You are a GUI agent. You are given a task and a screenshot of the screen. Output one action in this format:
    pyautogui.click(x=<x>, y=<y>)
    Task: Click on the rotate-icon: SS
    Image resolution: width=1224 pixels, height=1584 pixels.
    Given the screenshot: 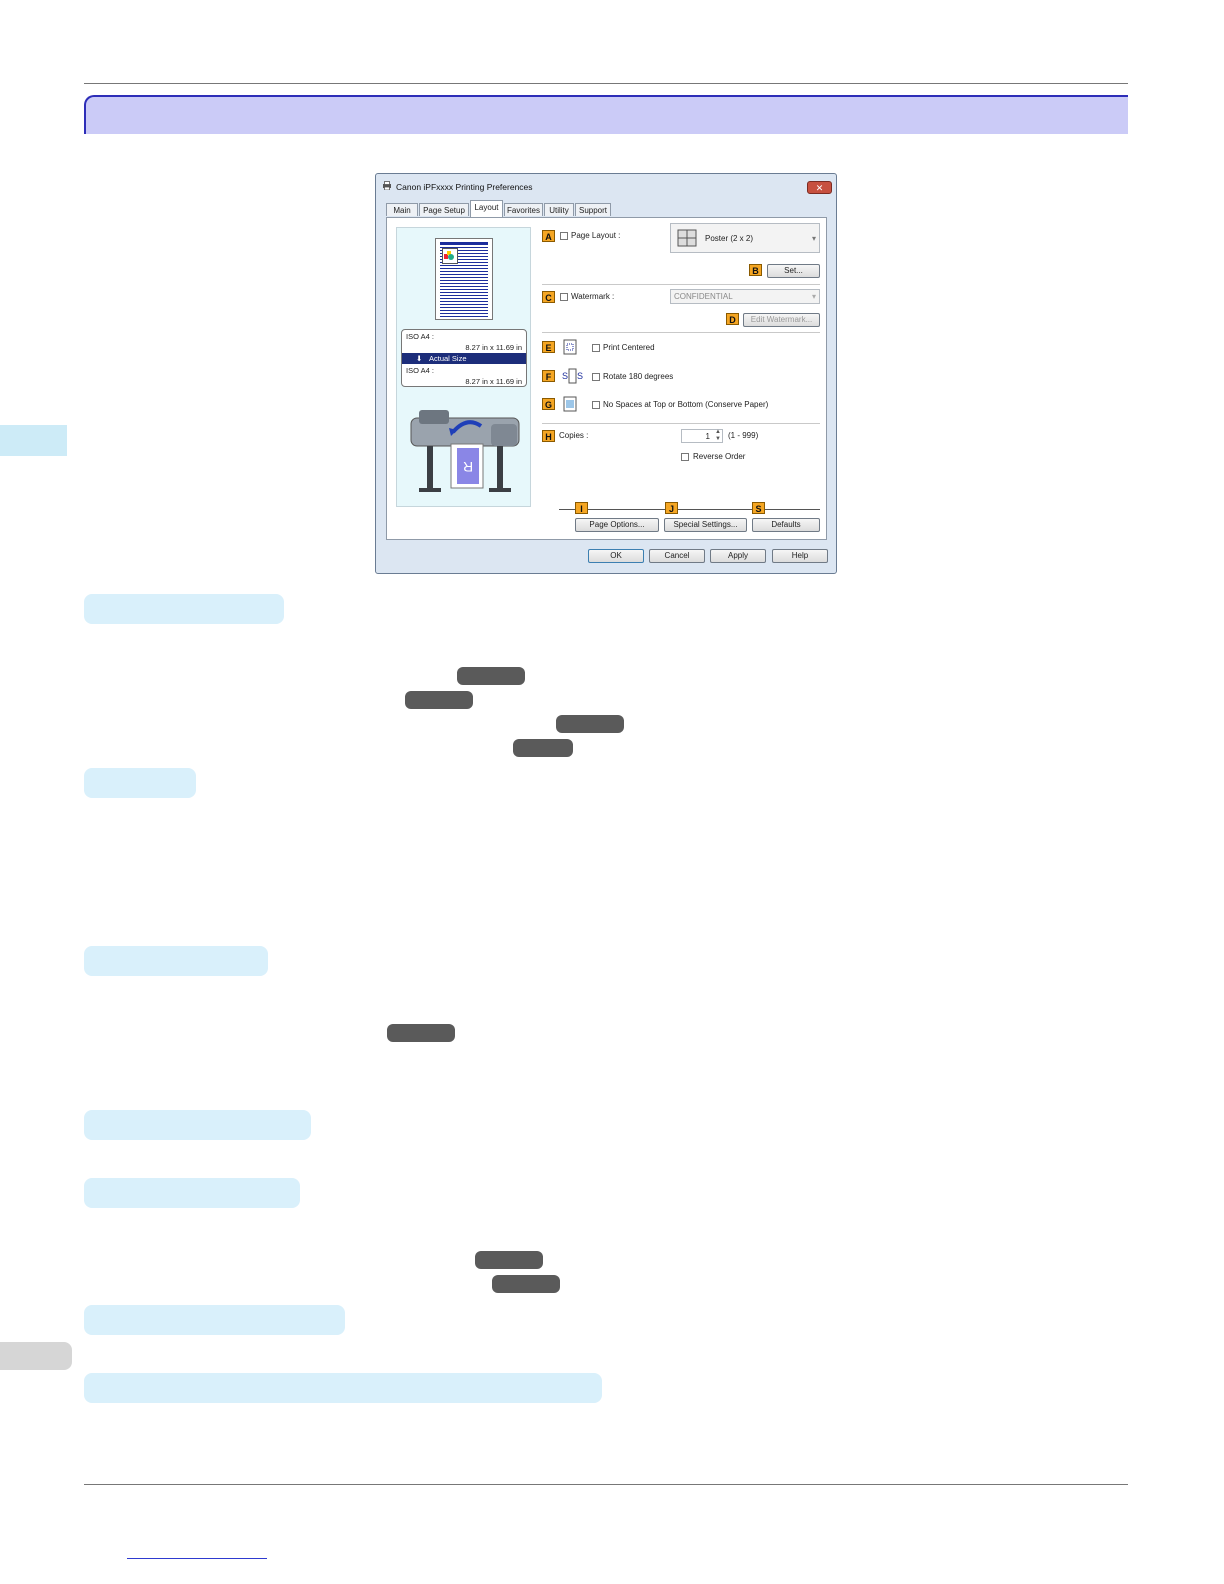 What is the action you would take?
    pyautogui.click(x=572, y=376)
    